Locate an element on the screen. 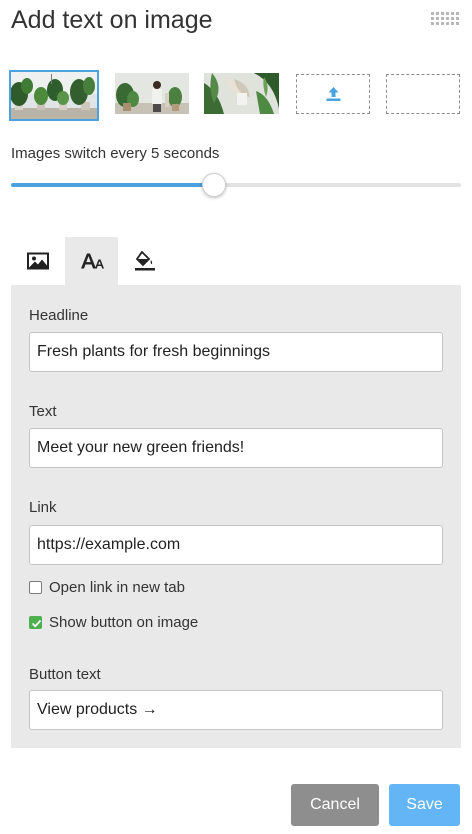 The height and width of the screenshot is (834, 472). text-label: Text is located at coordinates (43, 411).